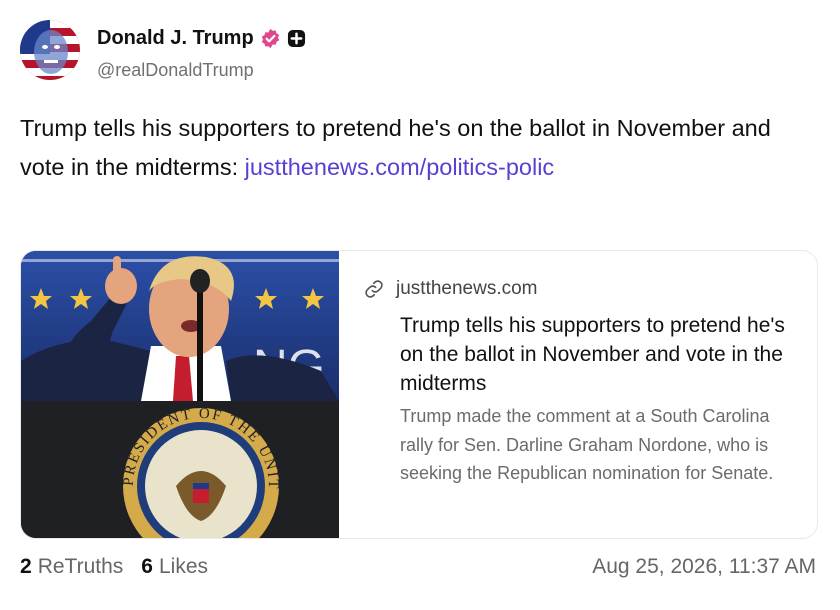 The image size is (840, 610). I want to click on retruths-count: 2, so click(26, 566).